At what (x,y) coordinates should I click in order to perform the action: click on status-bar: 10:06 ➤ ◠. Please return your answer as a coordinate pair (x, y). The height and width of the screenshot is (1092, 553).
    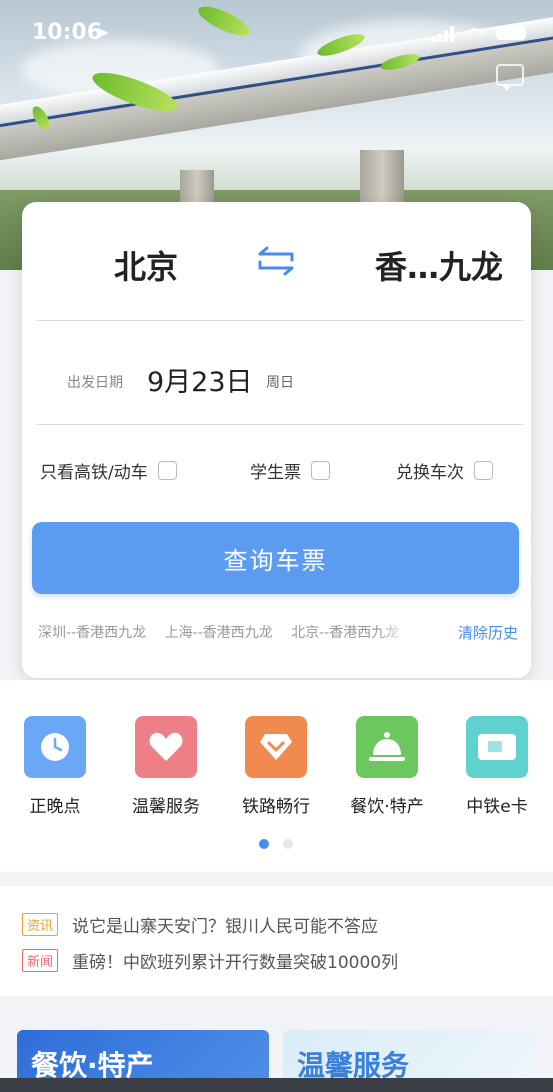
    Looking at the image, I should click on (276, 33).